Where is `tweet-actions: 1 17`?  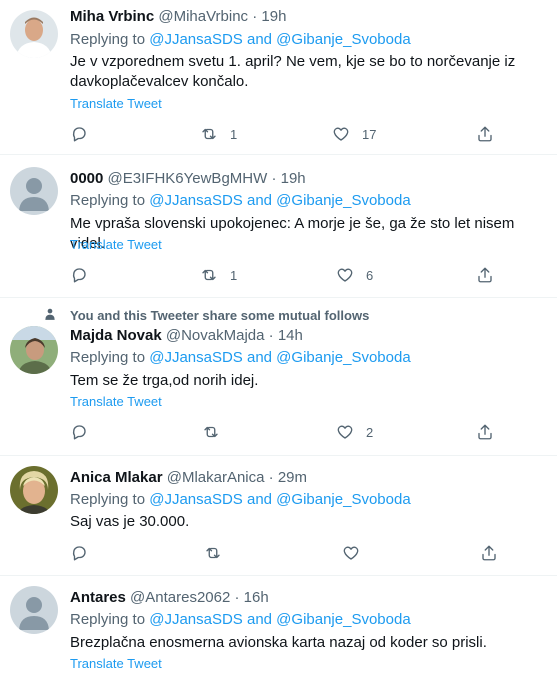 tweet-actions: 1 17 is located at coordinates (285, 134).